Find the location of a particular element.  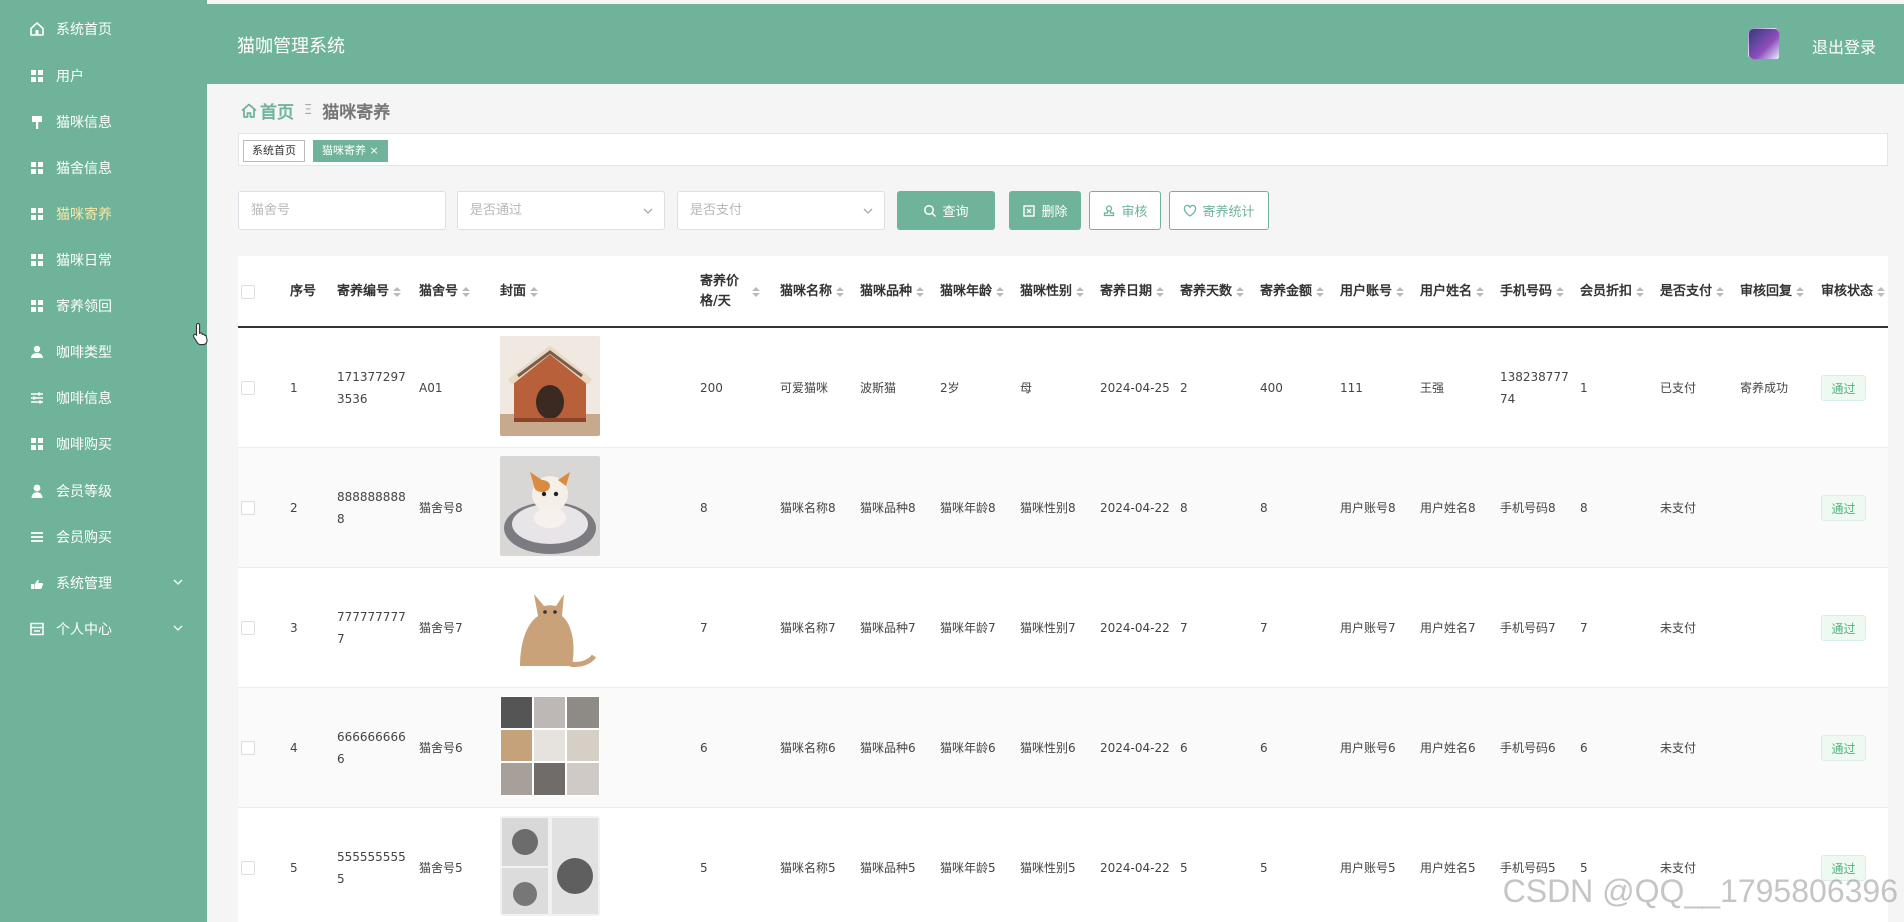

cell-username: 用户姓名7 is located at coordinates (1460, 628).